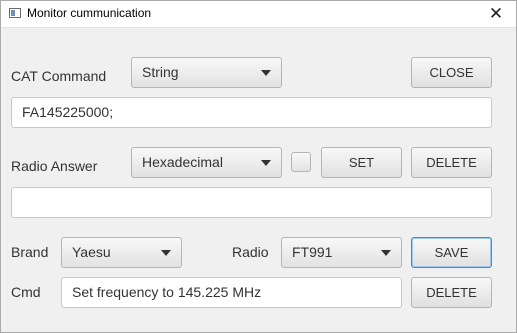 The width and height of the screenshot is (517, 333). I want to click on brand-select: Yaesu, so click(121, 252).